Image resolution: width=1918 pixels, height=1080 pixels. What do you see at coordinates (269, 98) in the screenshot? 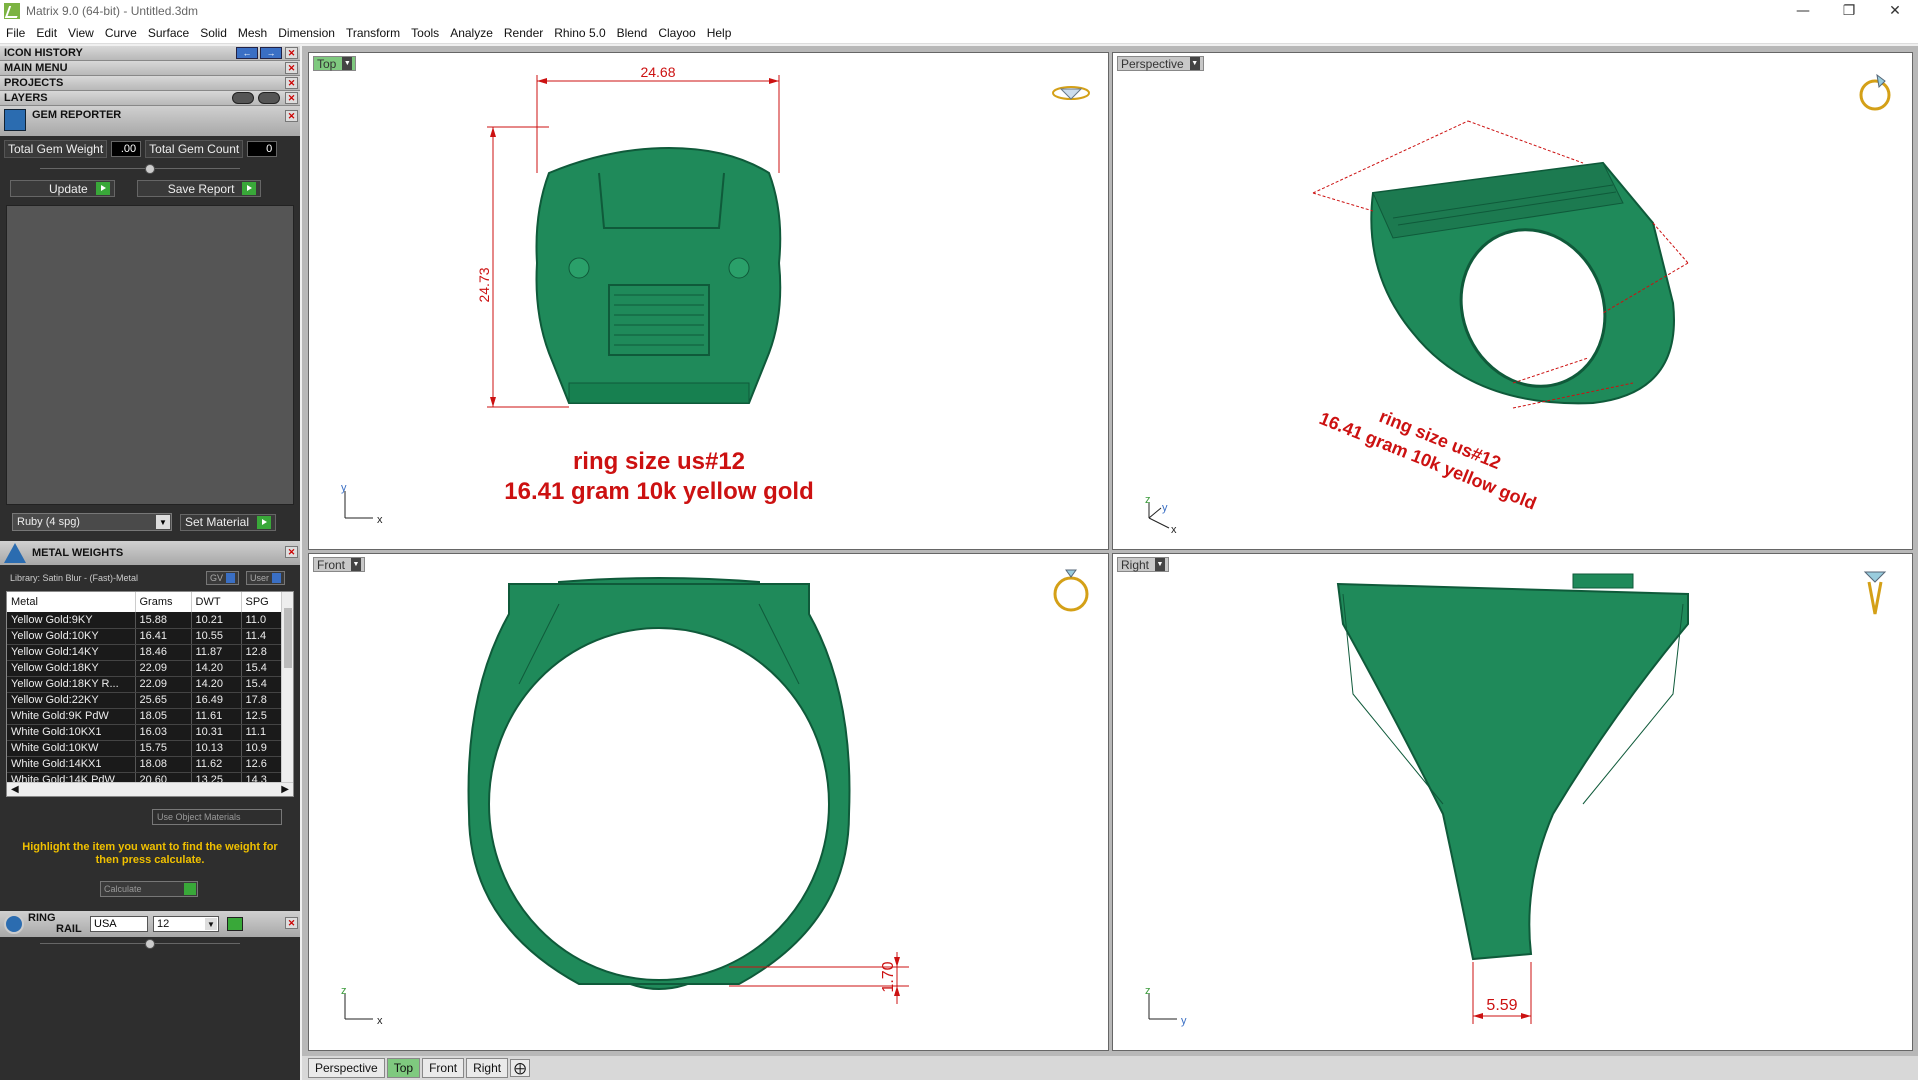
I see `eye-toggle-icon` at bounding box center [269, 98].